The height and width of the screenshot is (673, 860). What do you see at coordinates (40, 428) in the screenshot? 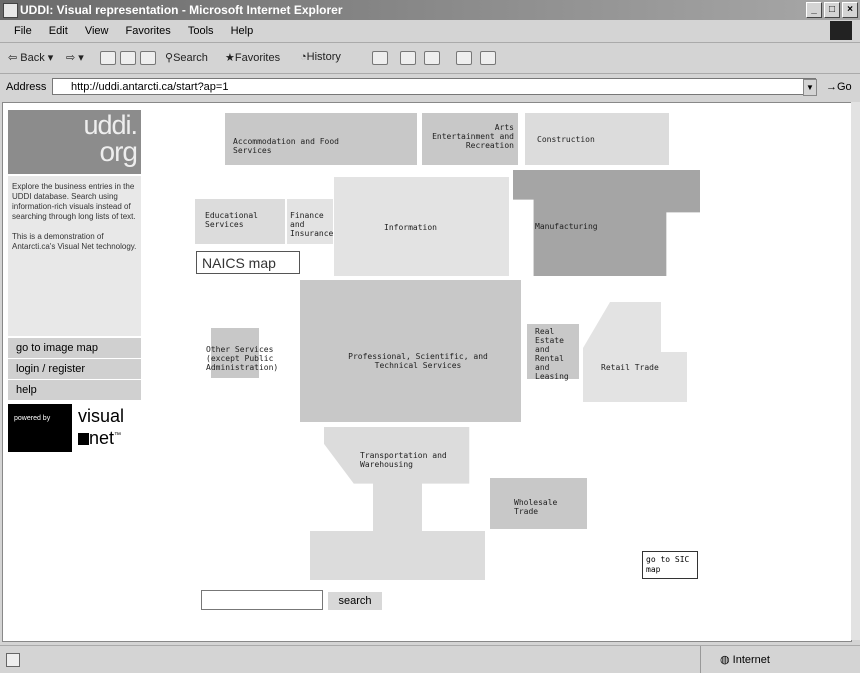
I see `powered-by-label: powered by` at bounding box center [40, 428].